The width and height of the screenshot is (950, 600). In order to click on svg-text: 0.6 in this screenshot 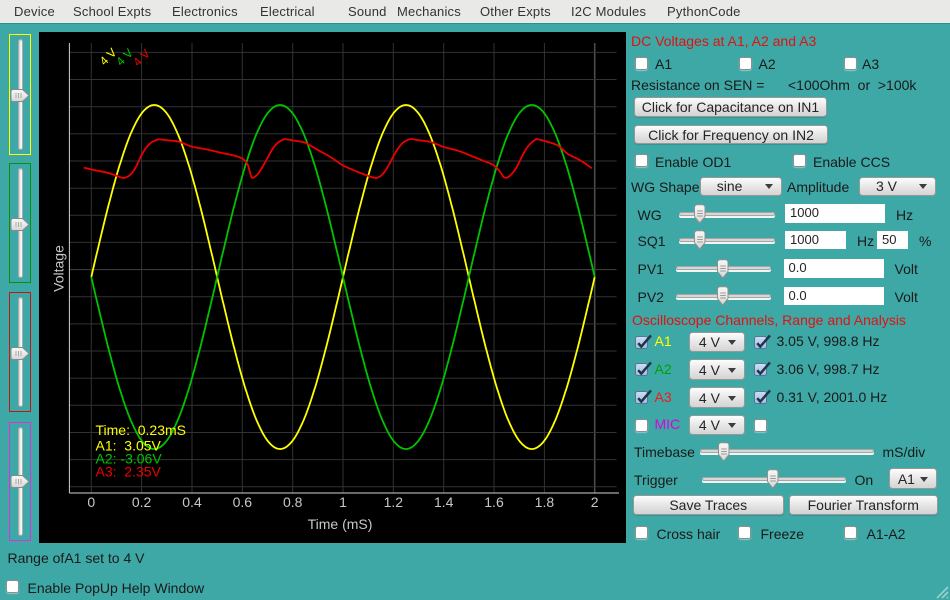, I will do `click(243, 502)`.